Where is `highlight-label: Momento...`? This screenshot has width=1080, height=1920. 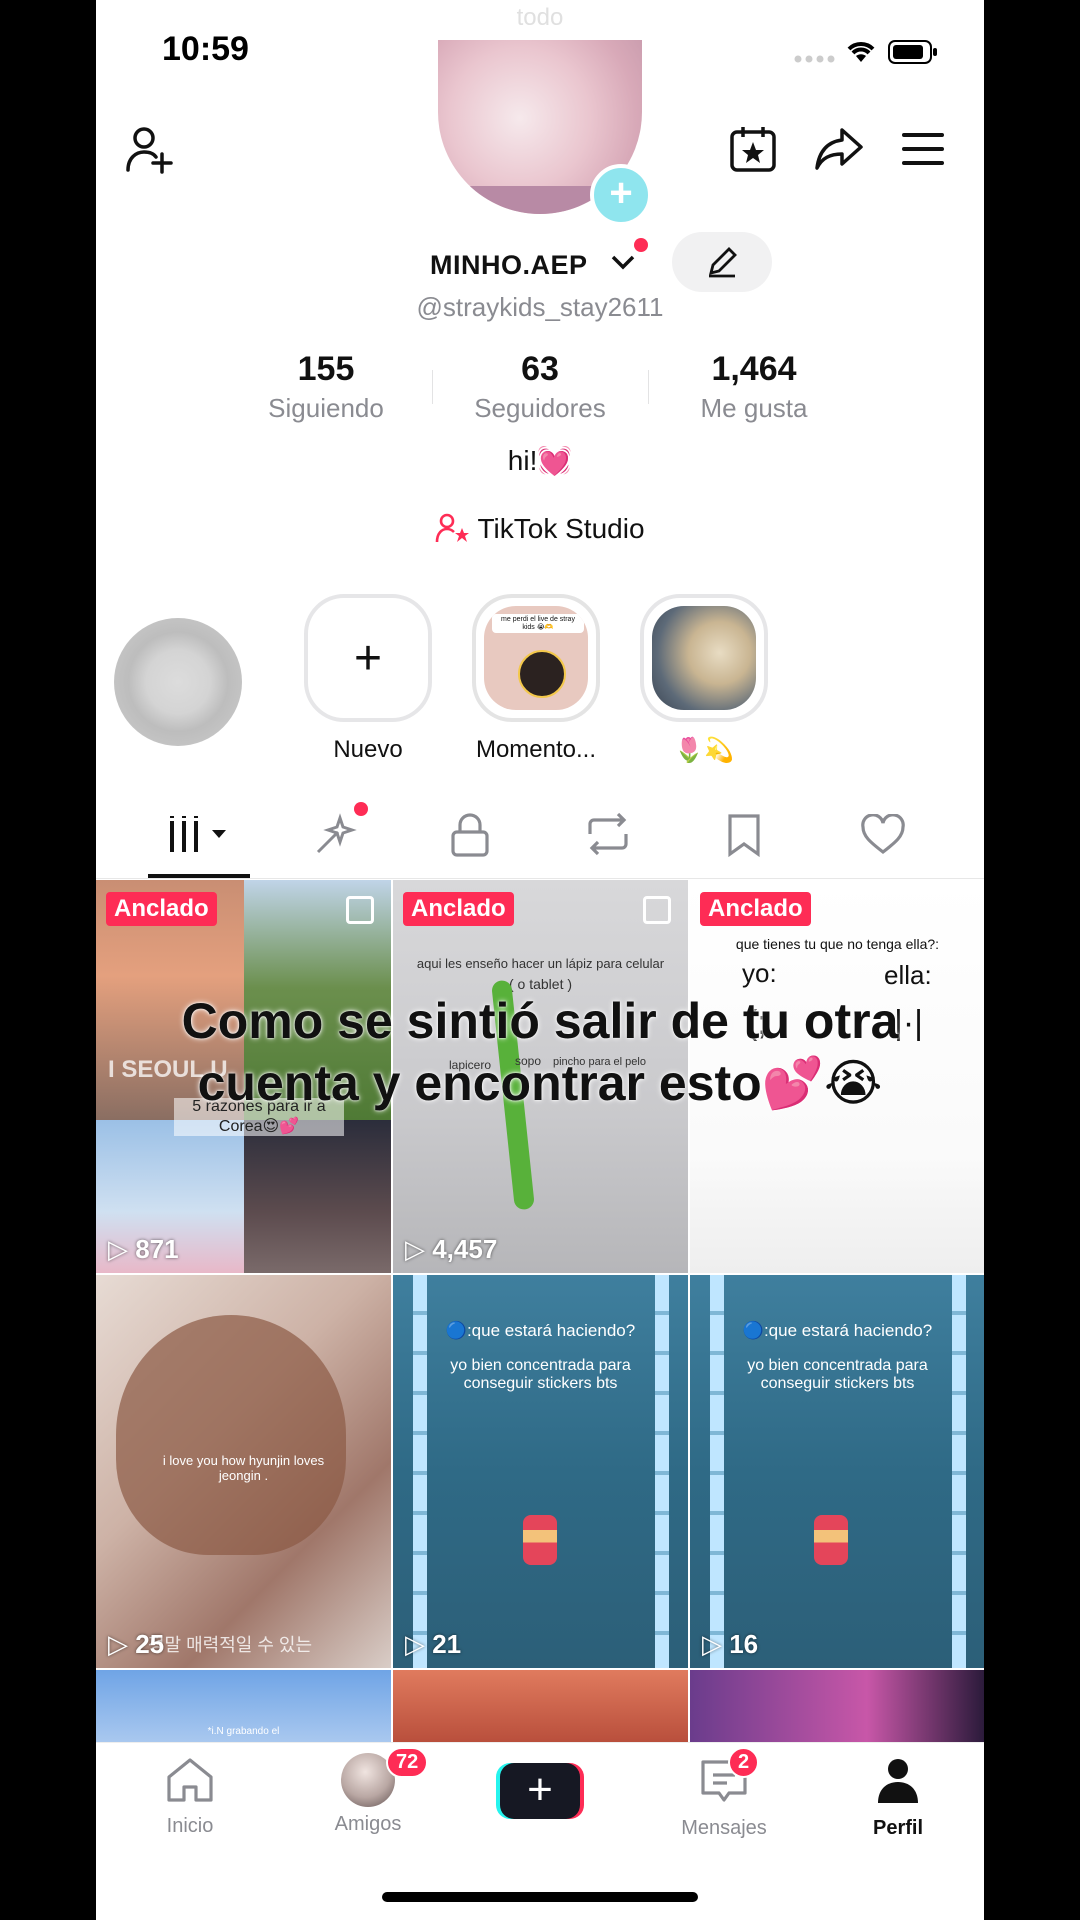
highlight-label: Momento... is located at coordinates (536, 749).